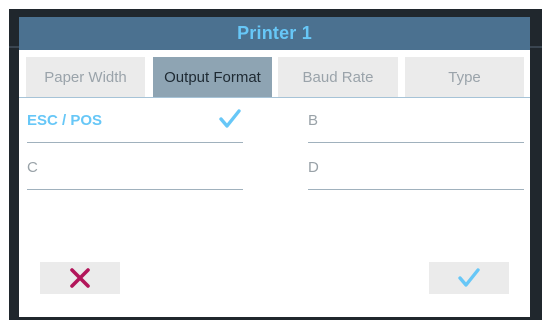 This screenshot has height=320, width=542. What do you see at coordinates (416, 120) in the screenshot?
I see `option-b: B` at bounding box center [416, 120].